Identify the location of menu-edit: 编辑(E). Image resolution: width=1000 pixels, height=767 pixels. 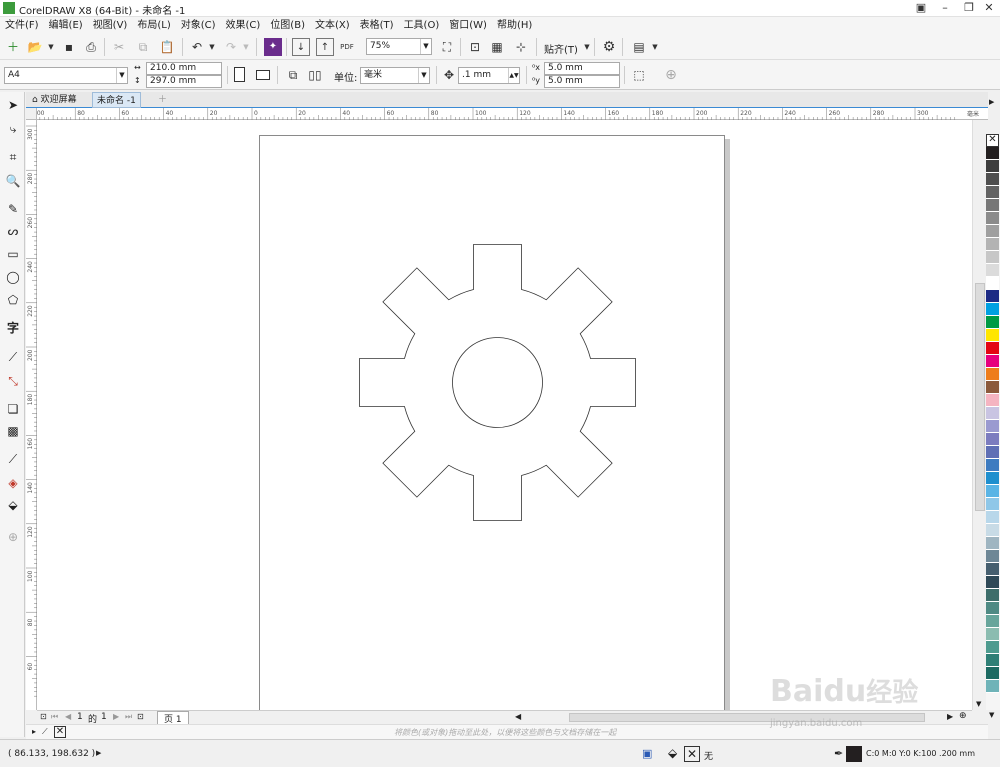
(66, 25).